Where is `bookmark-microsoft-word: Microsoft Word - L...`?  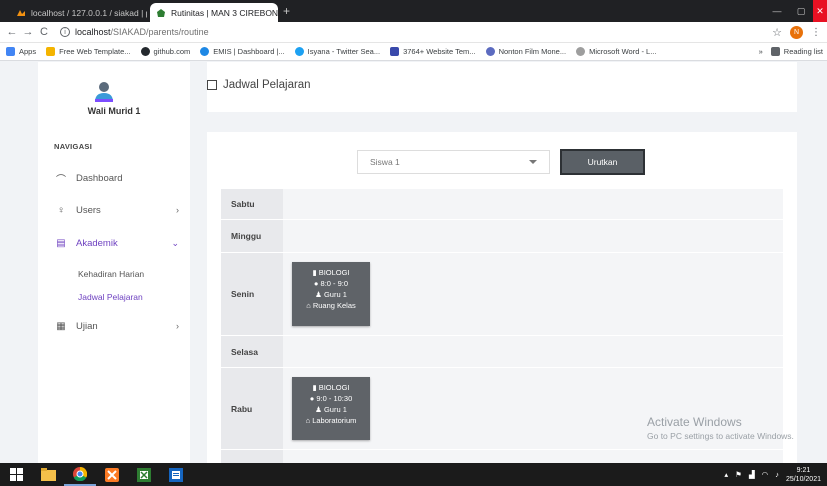
bookmark-microsoft-word: Microsoft Word - L... is located at coordinates (616, 51).